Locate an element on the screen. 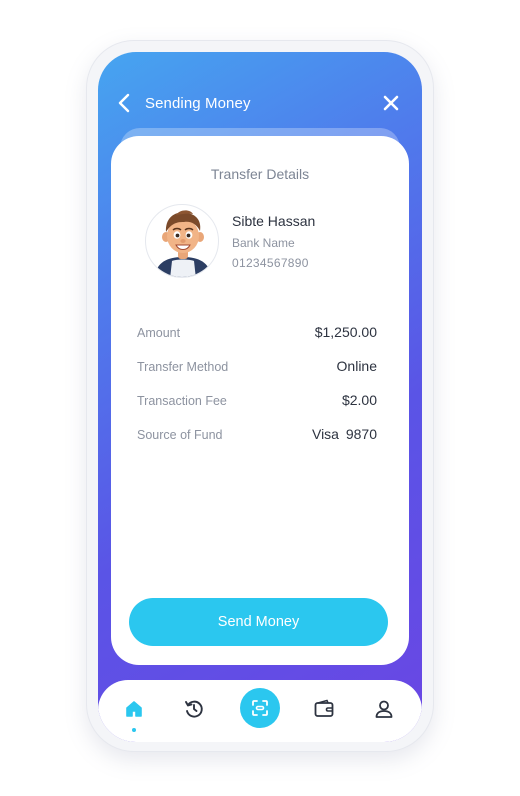  recipient-account-number: 01234567890 is located at coordinates (270, 263).